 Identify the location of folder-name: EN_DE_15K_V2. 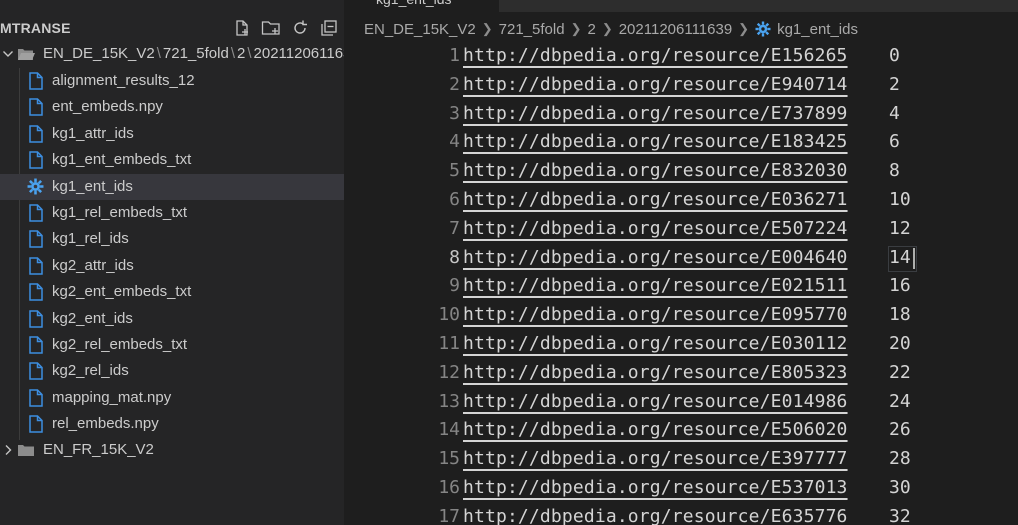
(99, 53).